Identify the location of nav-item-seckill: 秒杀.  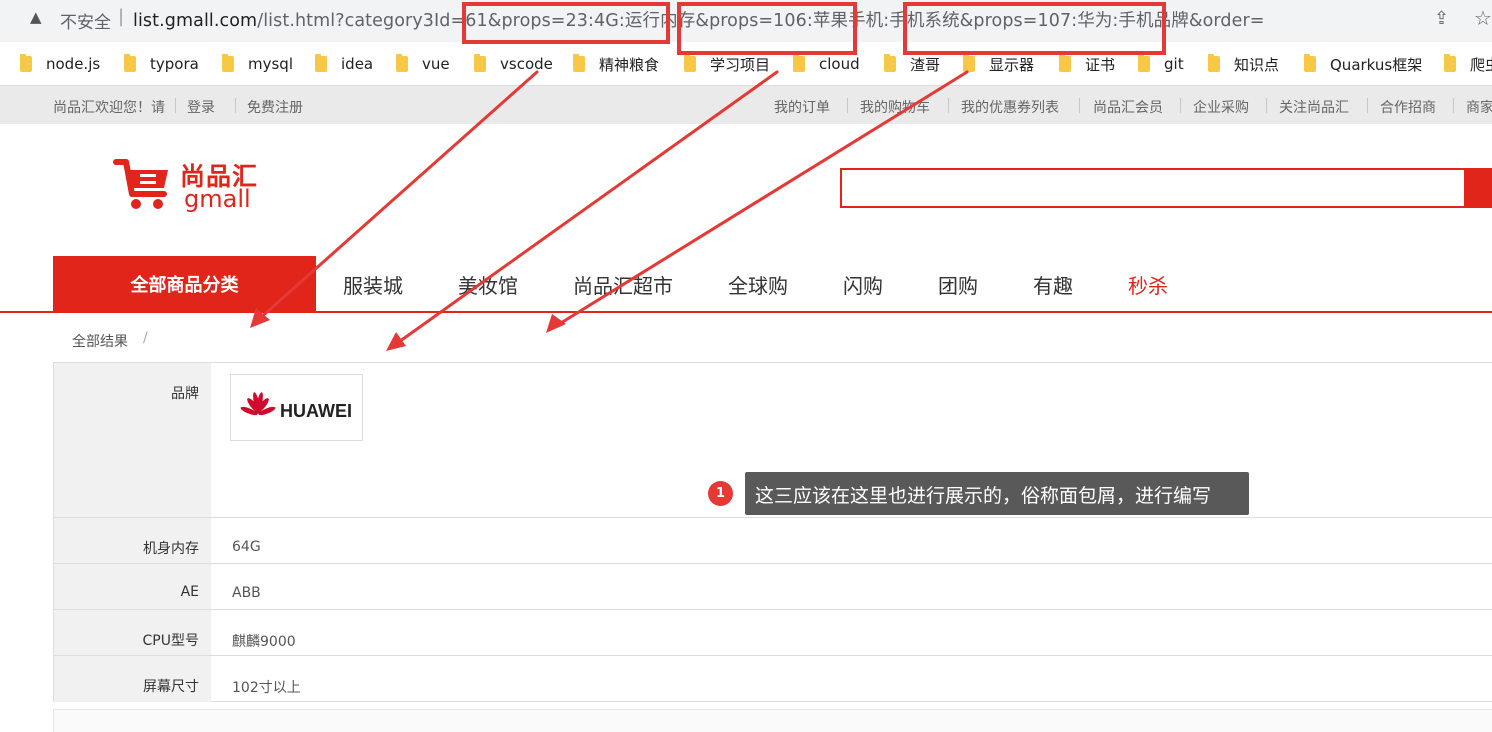
(1148, 284).